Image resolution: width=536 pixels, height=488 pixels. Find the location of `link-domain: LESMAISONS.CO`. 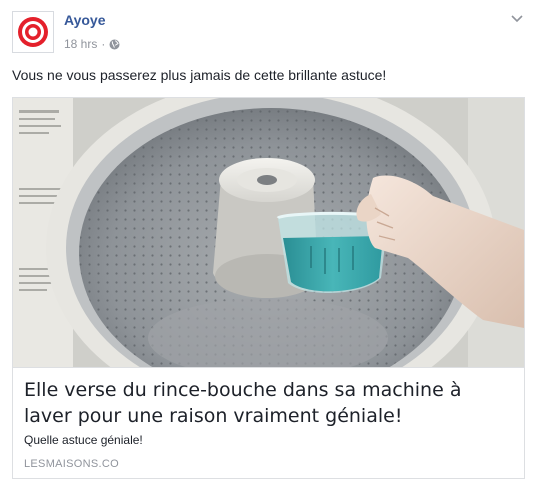

link-domain: LESMAISONS.CO is located at coordinates (71, 464).